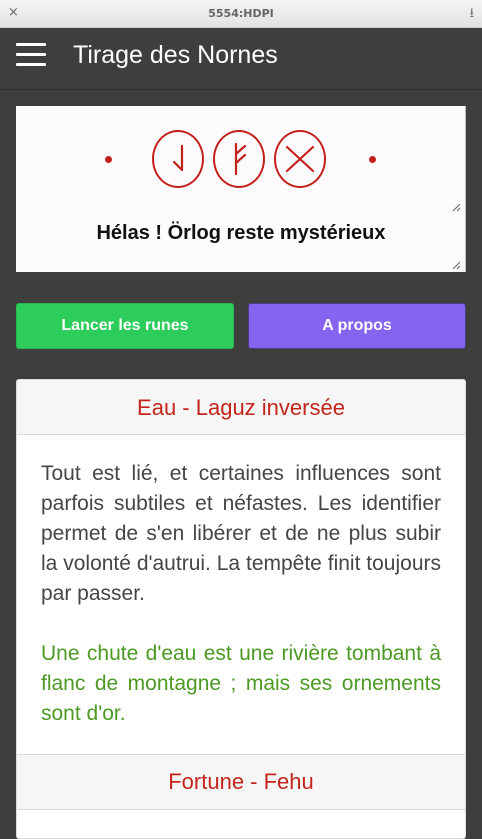  Describe the element at coordinates (300, 159) in the screenshot. I see `gebo-rune-icon` at that location.